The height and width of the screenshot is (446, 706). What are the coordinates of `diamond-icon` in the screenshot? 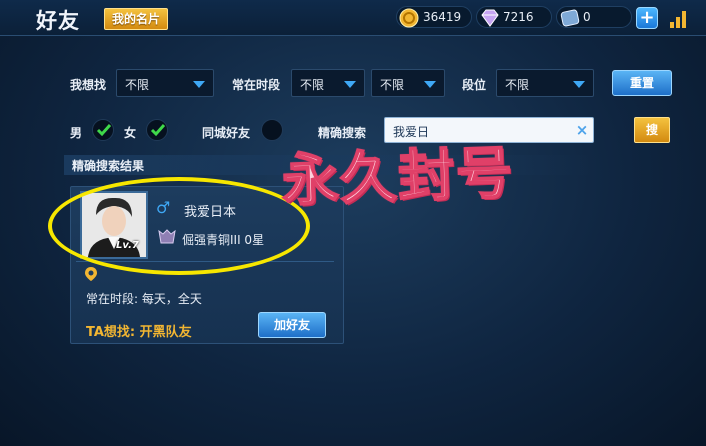 It's located at (490, 20).